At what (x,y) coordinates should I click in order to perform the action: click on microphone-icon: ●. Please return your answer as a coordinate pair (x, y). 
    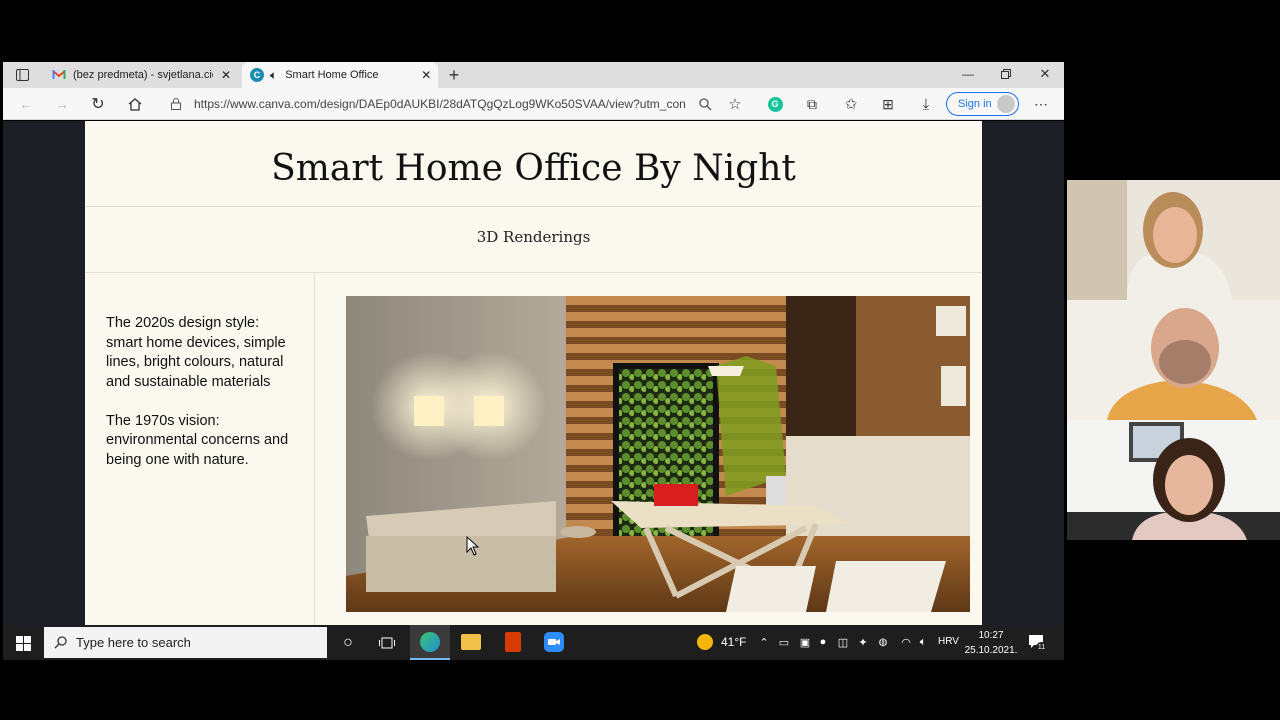
    Looking at the image, I should click on (823, 642).